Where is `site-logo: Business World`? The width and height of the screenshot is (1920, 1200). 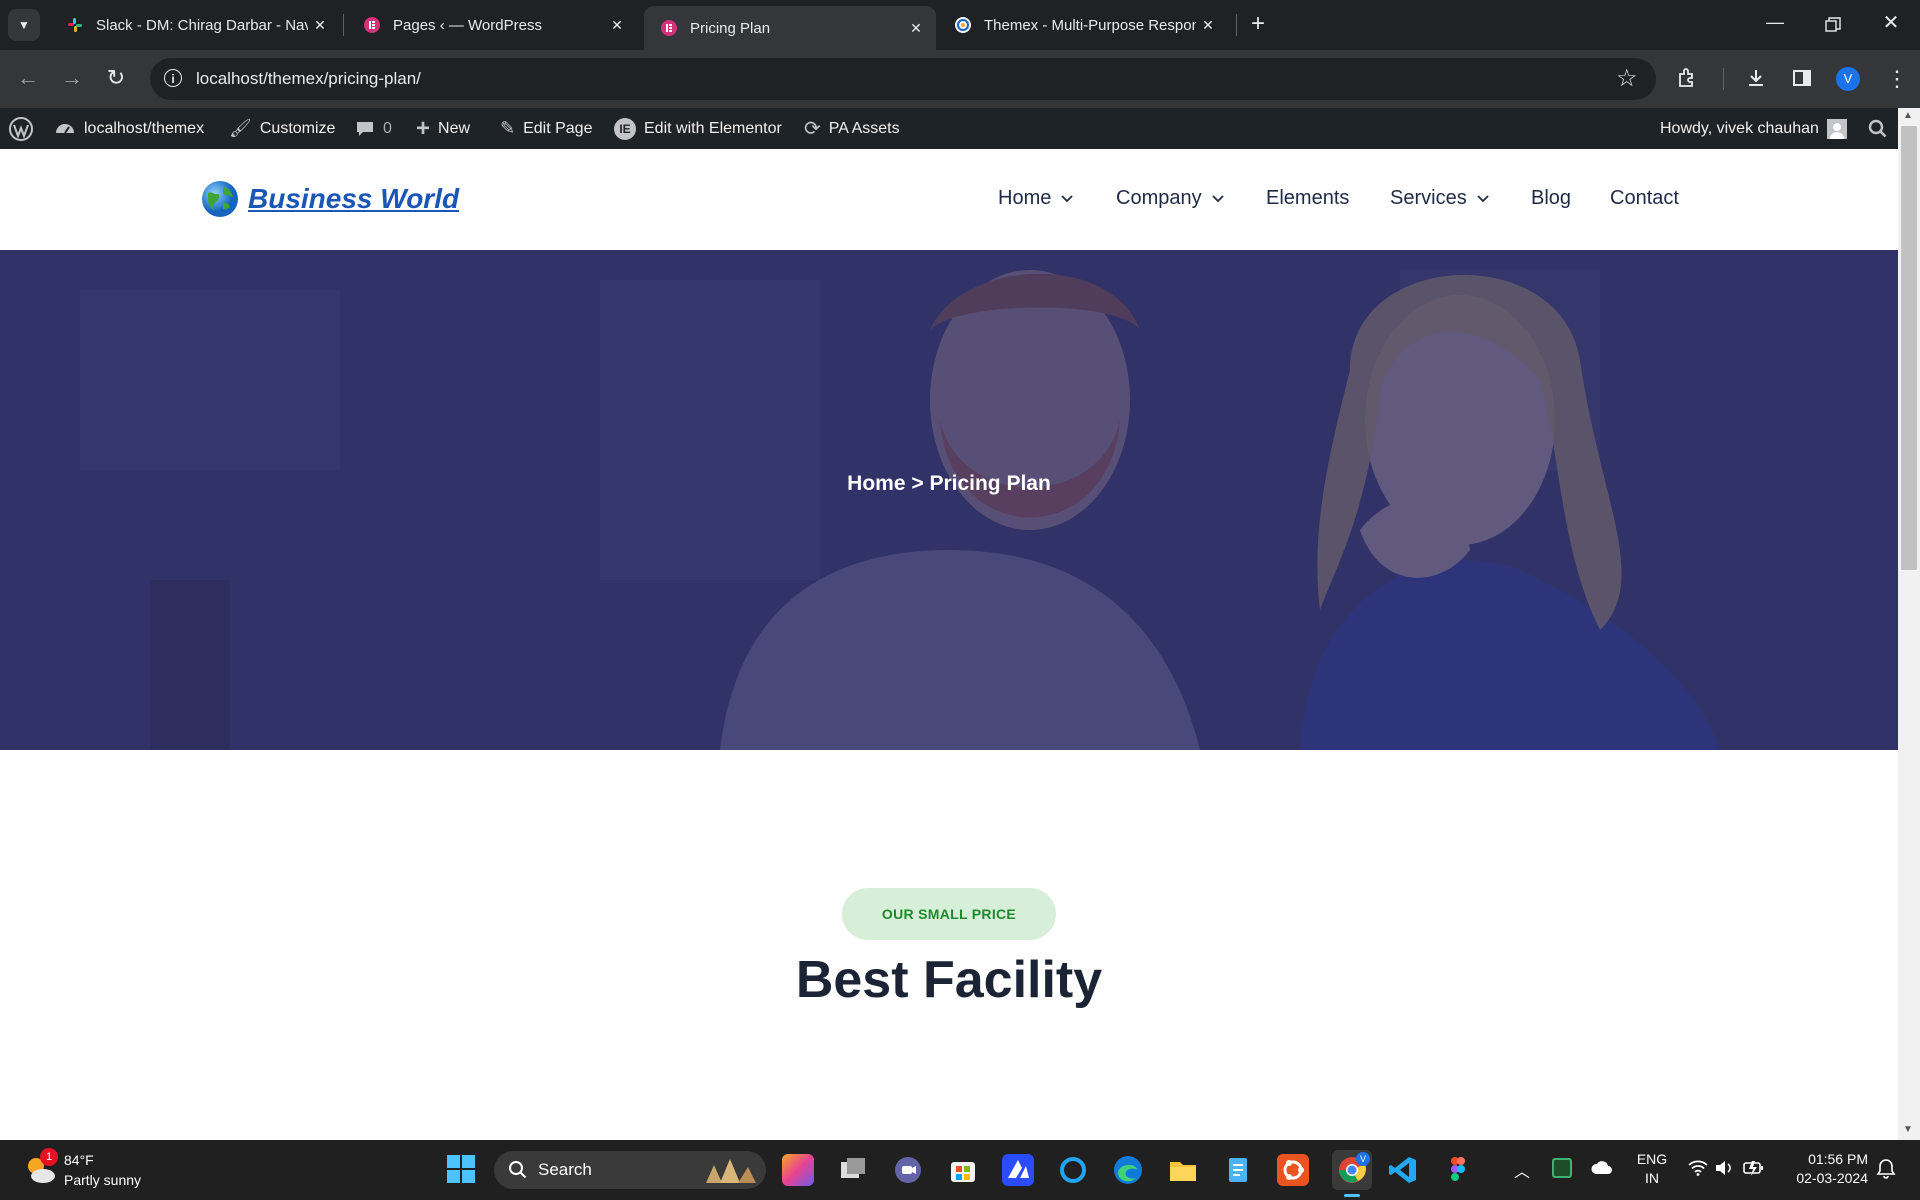 site-logo: Business World is located at coordinates (329, 199).